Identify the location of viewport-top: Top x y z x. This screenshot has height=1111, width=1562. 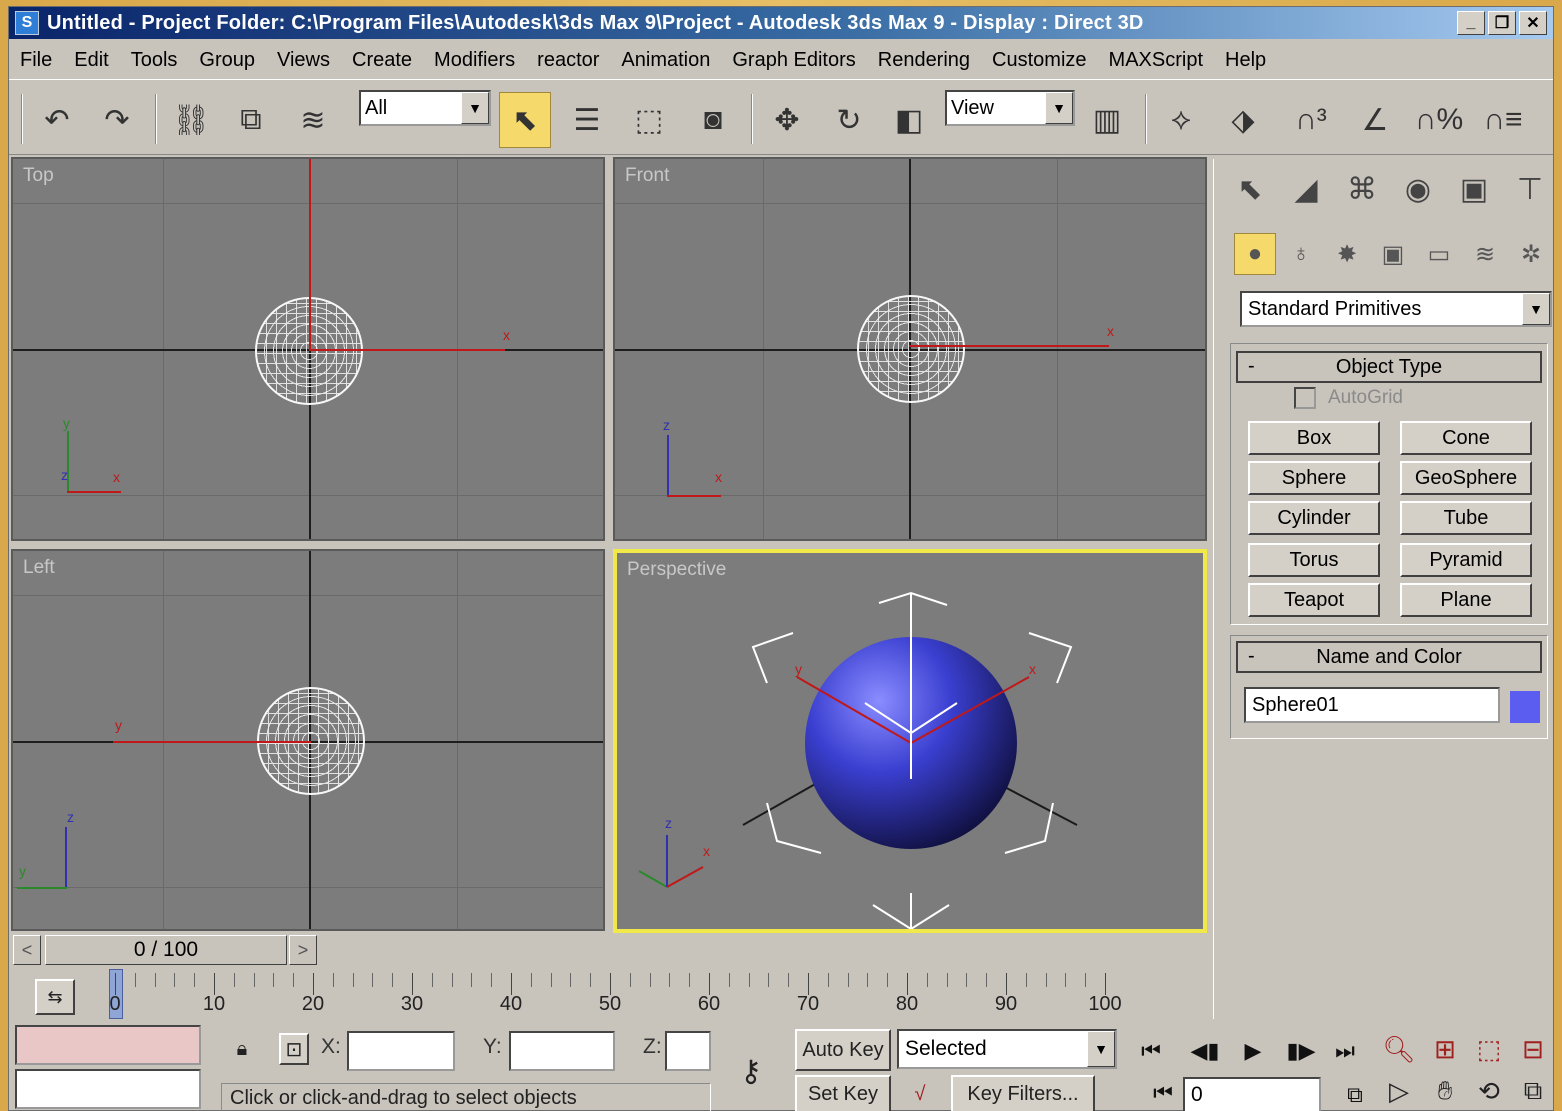
(308, 349).